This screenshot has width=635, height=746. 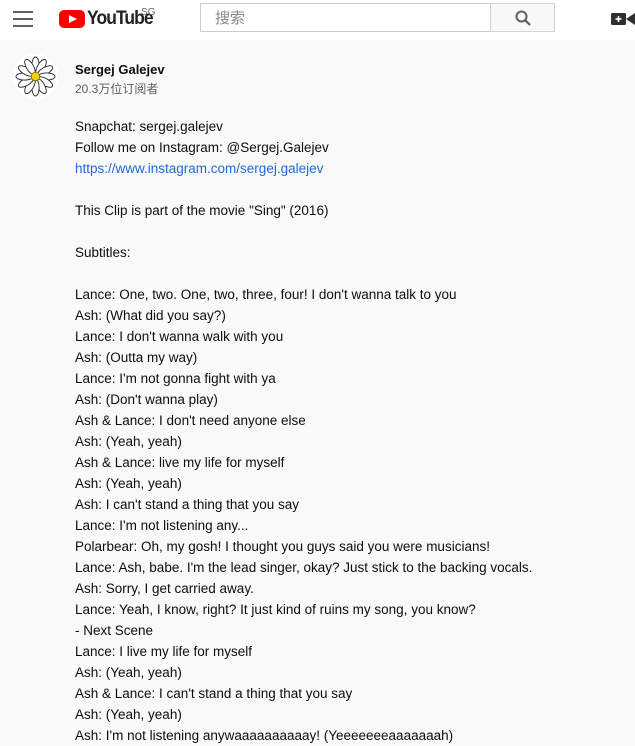 What do you see at coordinates (117, 89) in the screenshot?
I see `subscriber-count: 20.3万位订阅者` at bounding box center [117, 89].